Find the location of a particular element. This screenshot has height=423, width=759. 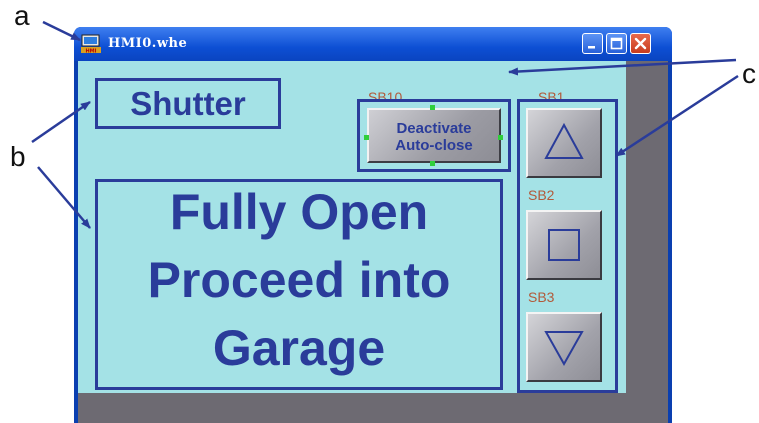

deactivate-label-2: Auto-close is located at coordinates (434, 145).